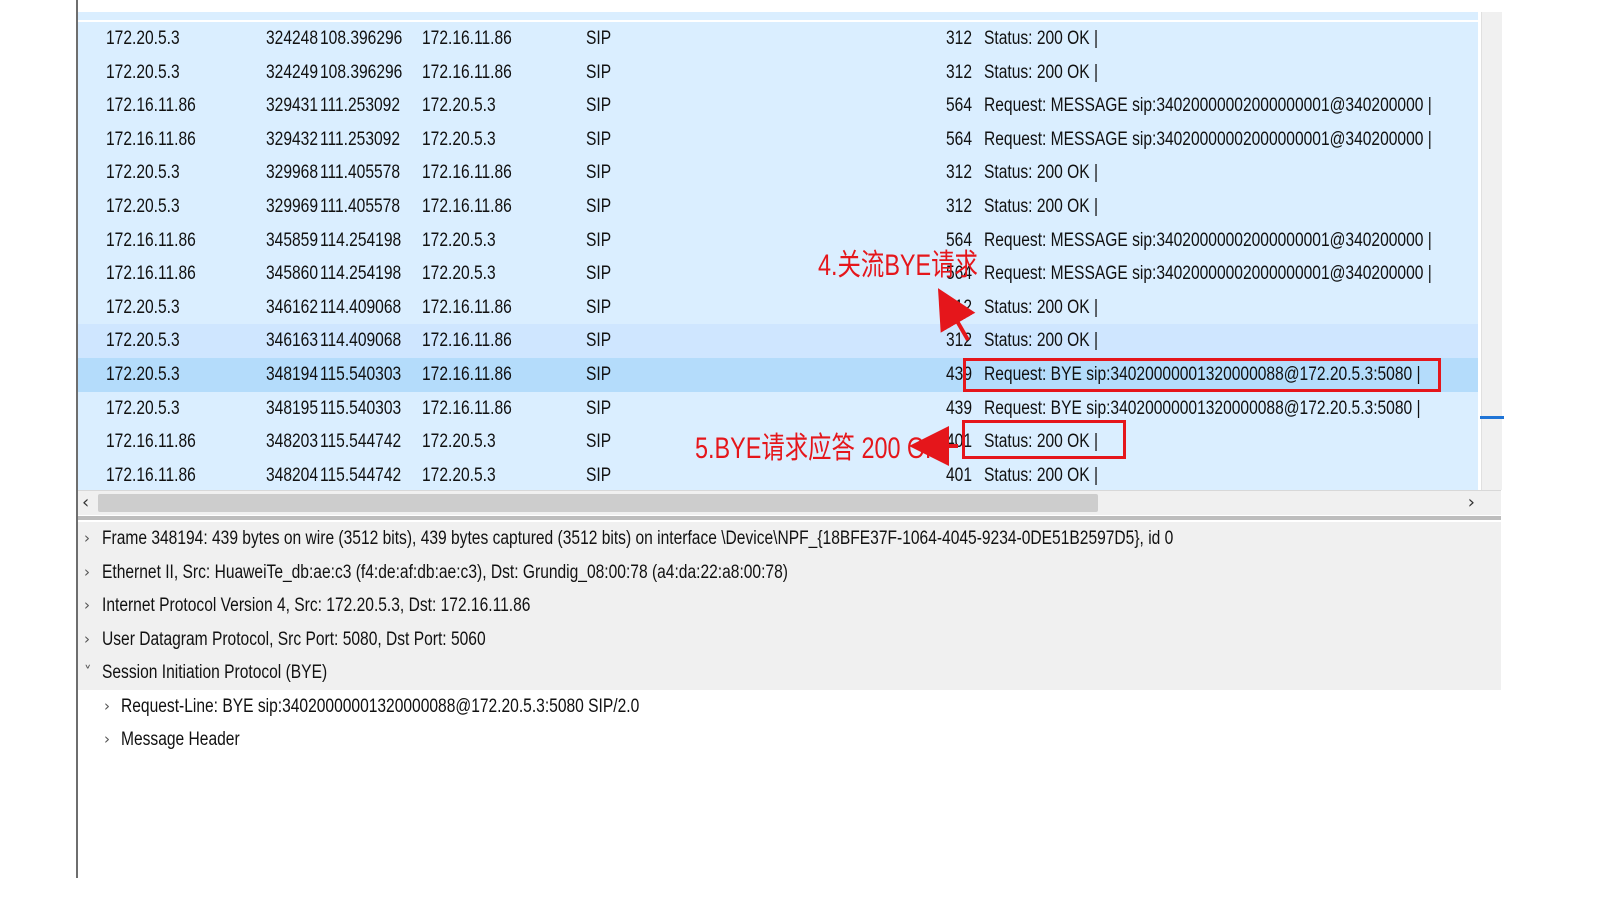  I want to click on horizontal-scrollbar: ‹ ›, so click(789, 502).